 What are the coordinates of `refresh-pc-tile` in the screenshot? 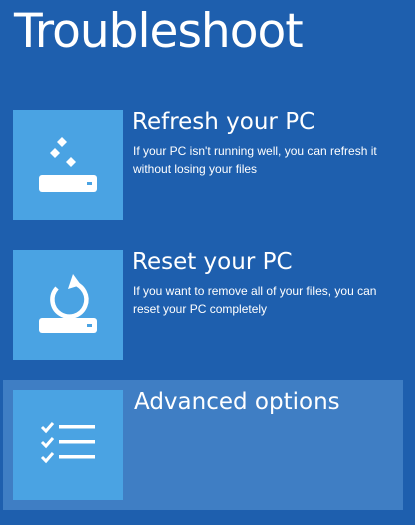 It's located at (68, 165).